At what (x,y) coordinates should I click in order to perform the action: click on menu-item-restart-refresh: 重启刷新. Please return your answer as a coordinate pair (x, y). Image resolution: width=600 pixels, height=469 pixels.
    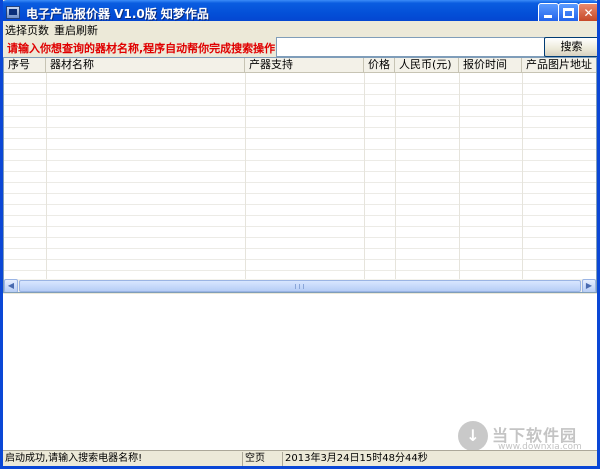
    Looking at the image, I should click on (76, 30).